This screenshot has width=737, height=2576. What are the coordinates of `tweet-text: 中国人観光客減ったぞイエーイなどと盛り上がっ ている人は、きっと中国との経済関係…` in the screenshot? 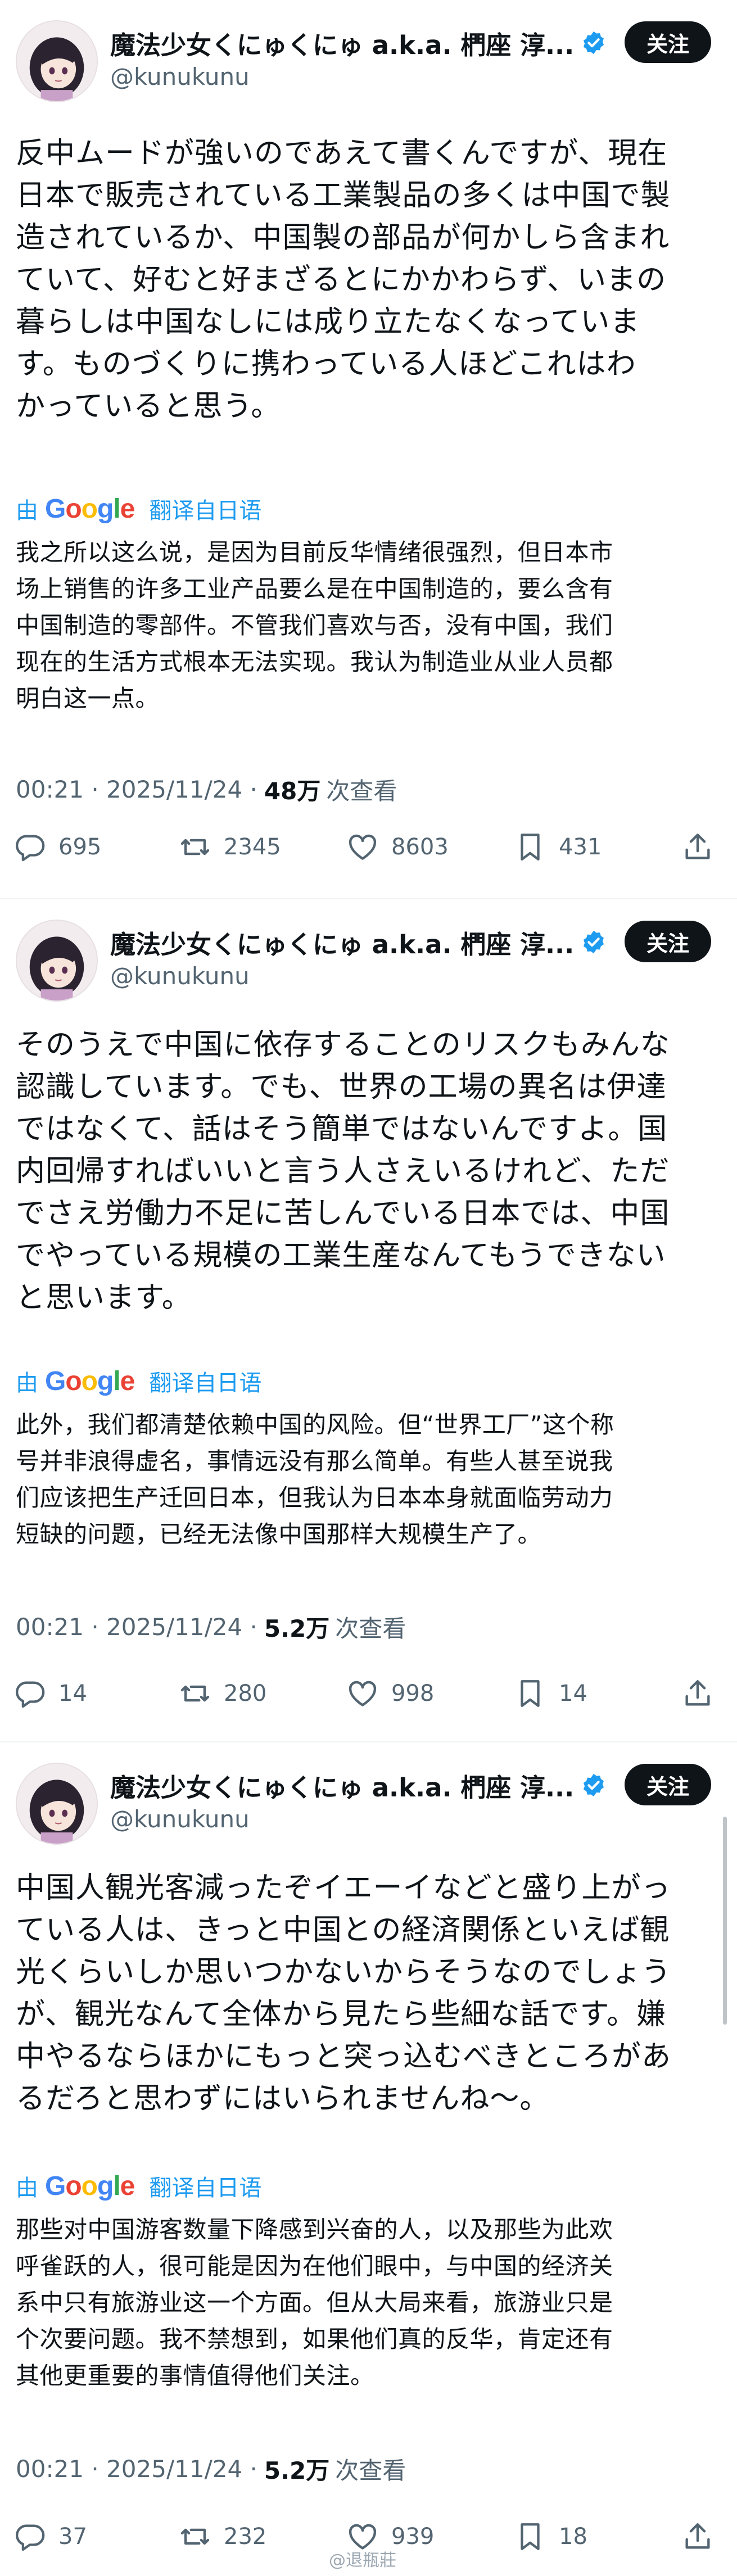 It's located at (344, 1994).